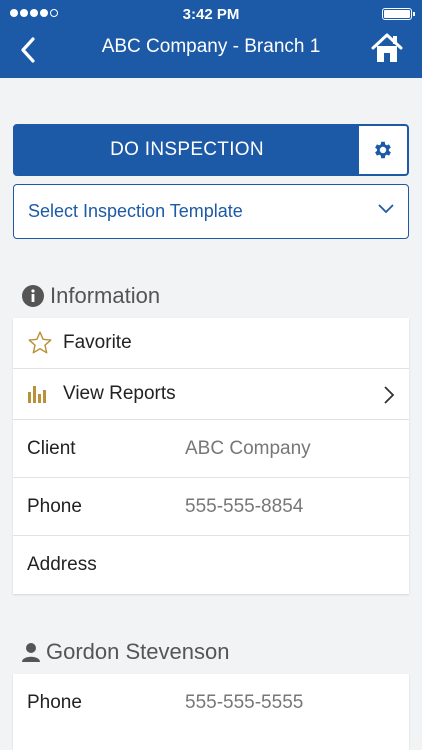 The image size is (422, 750). I want to click on contact-phone-row: Phone 555-555-5555, so click(211, 703).